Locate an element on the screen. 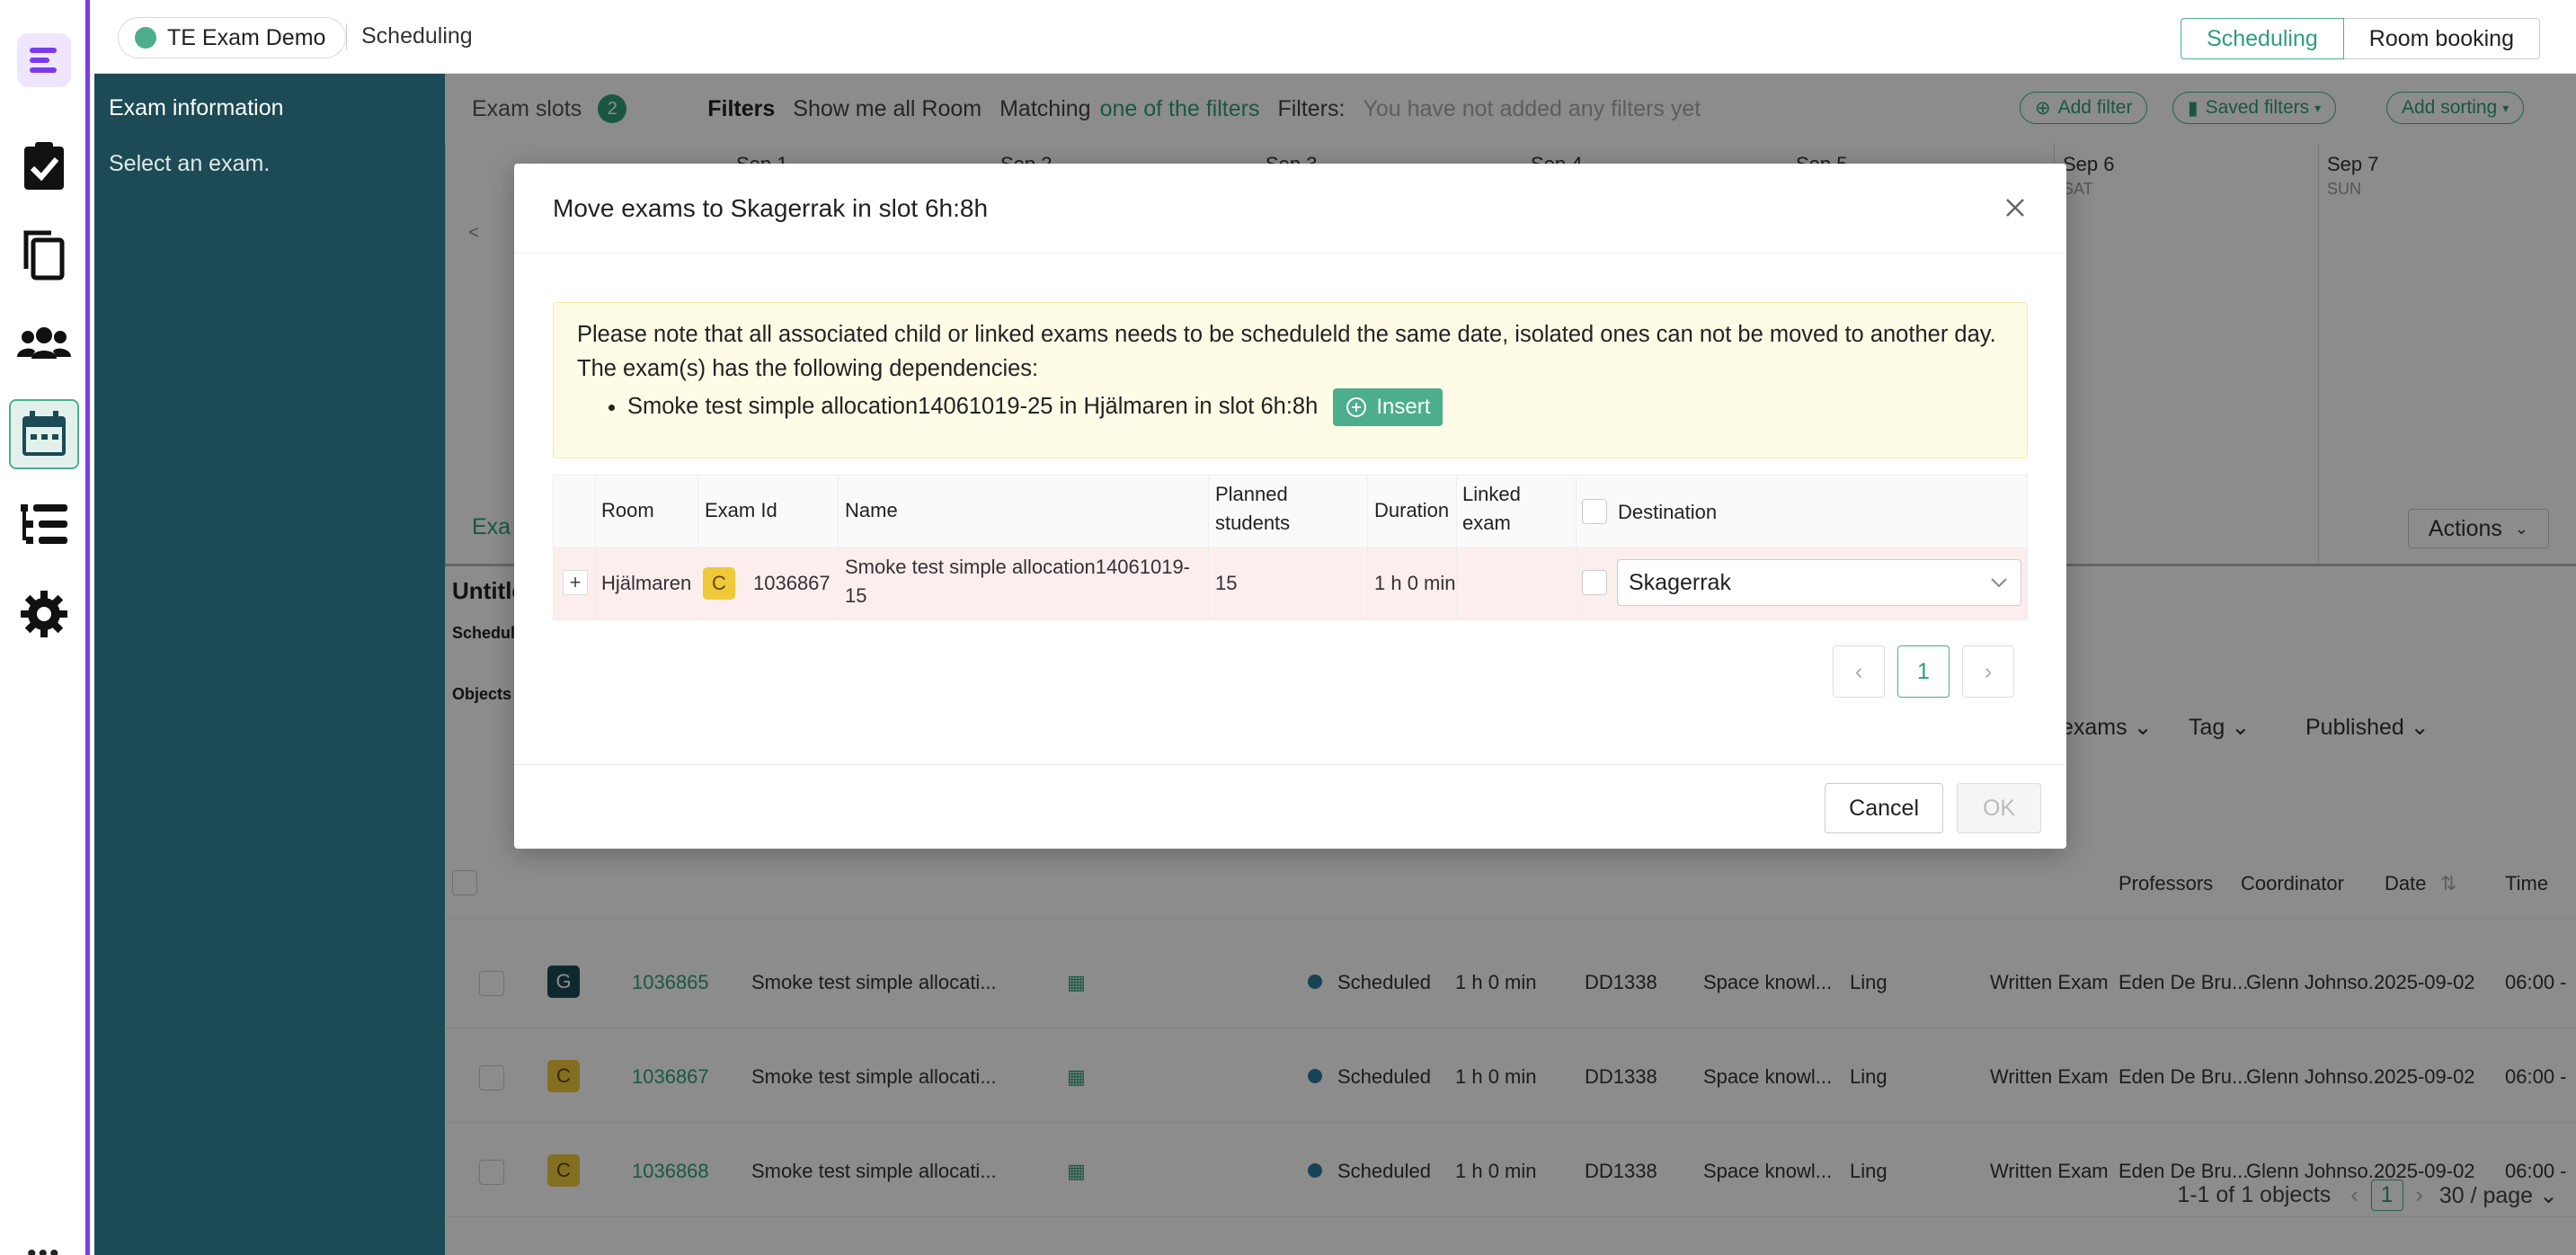  org-status-dot is located at coordinates (145, 38).